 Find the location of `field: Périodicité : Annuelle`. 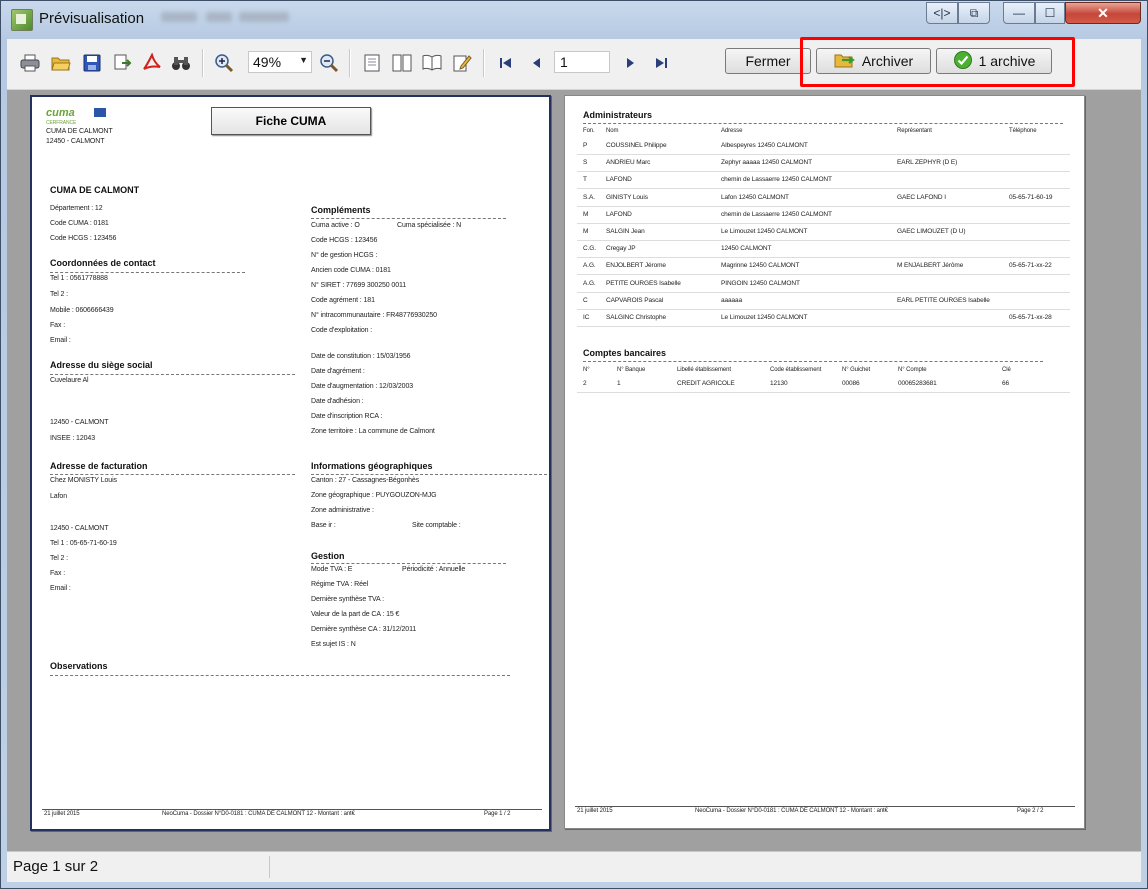

field: Périodicité : Annuelle is located at coordinates (434, 569).